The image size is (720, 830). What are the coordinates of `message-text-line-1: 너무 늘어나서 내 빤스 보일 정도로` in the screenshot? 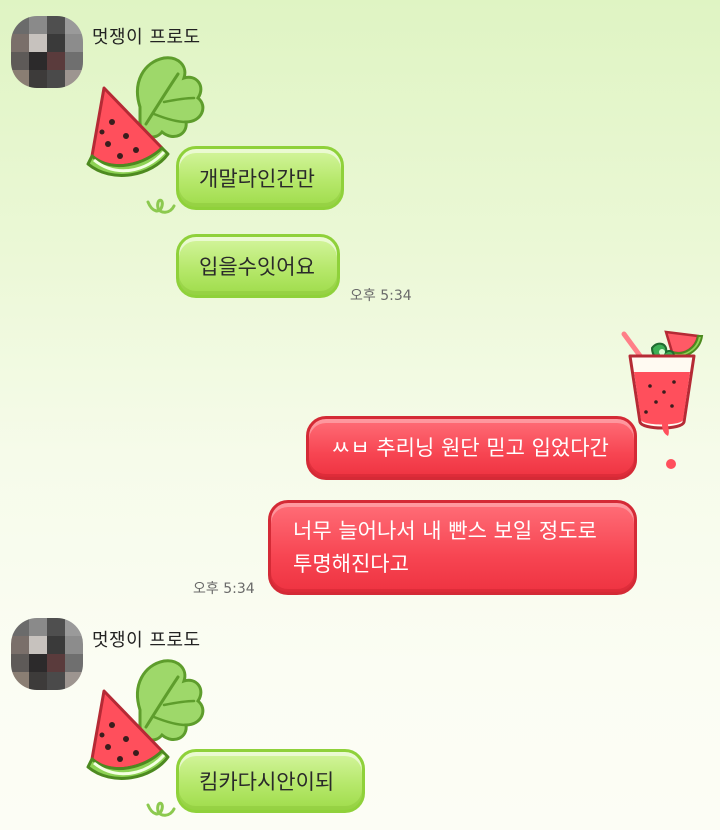 It's located at (445, 530).